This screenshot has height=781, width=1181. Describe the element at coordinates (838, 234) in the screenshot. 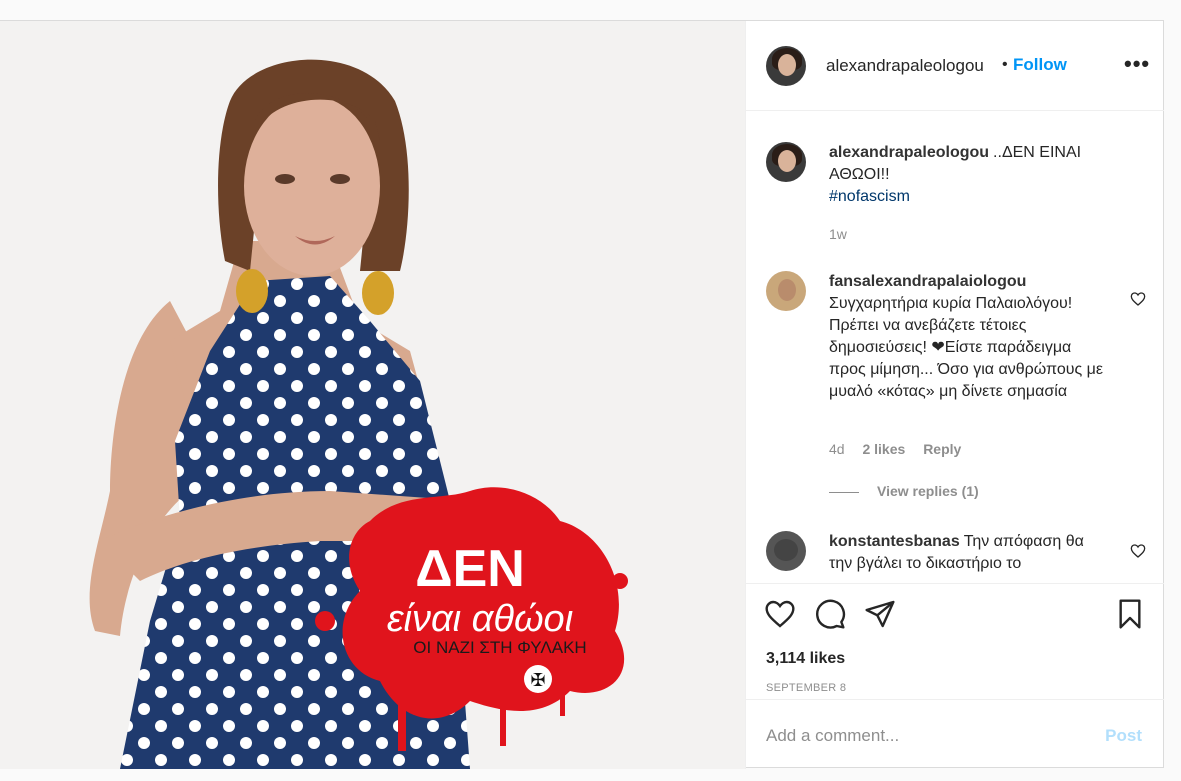

I see `caption-age: 1w` at that location.